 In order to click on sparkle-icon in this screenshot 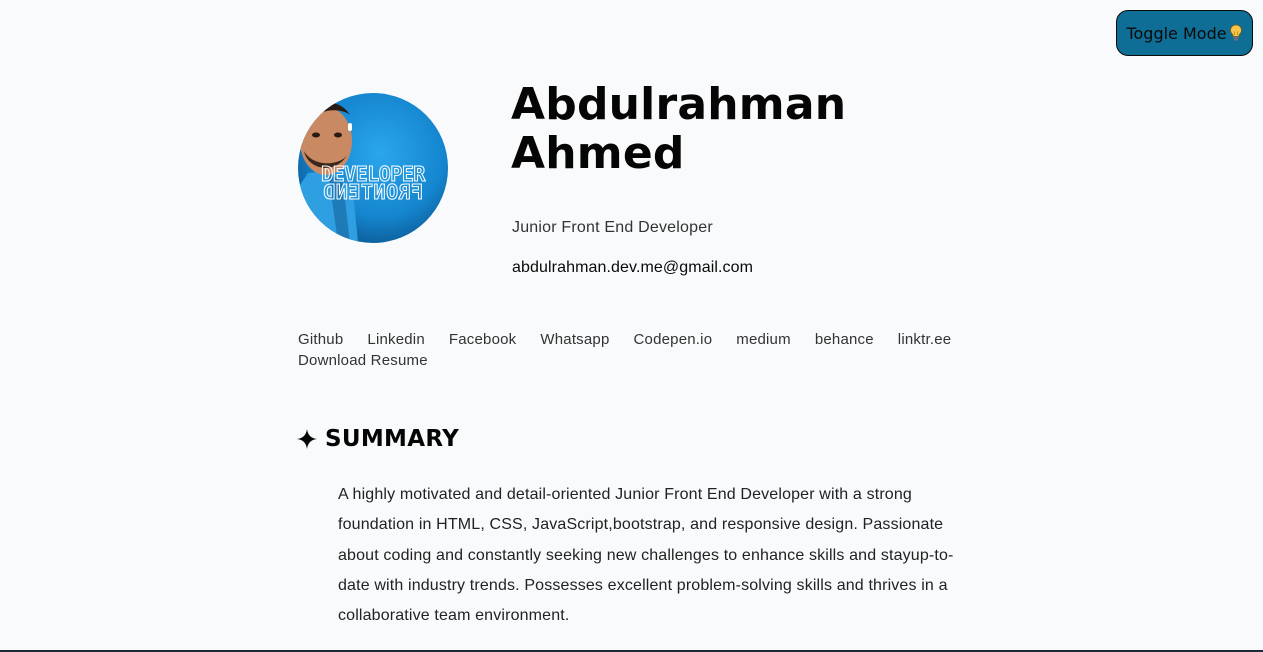, I will do `click(307, 439)`.